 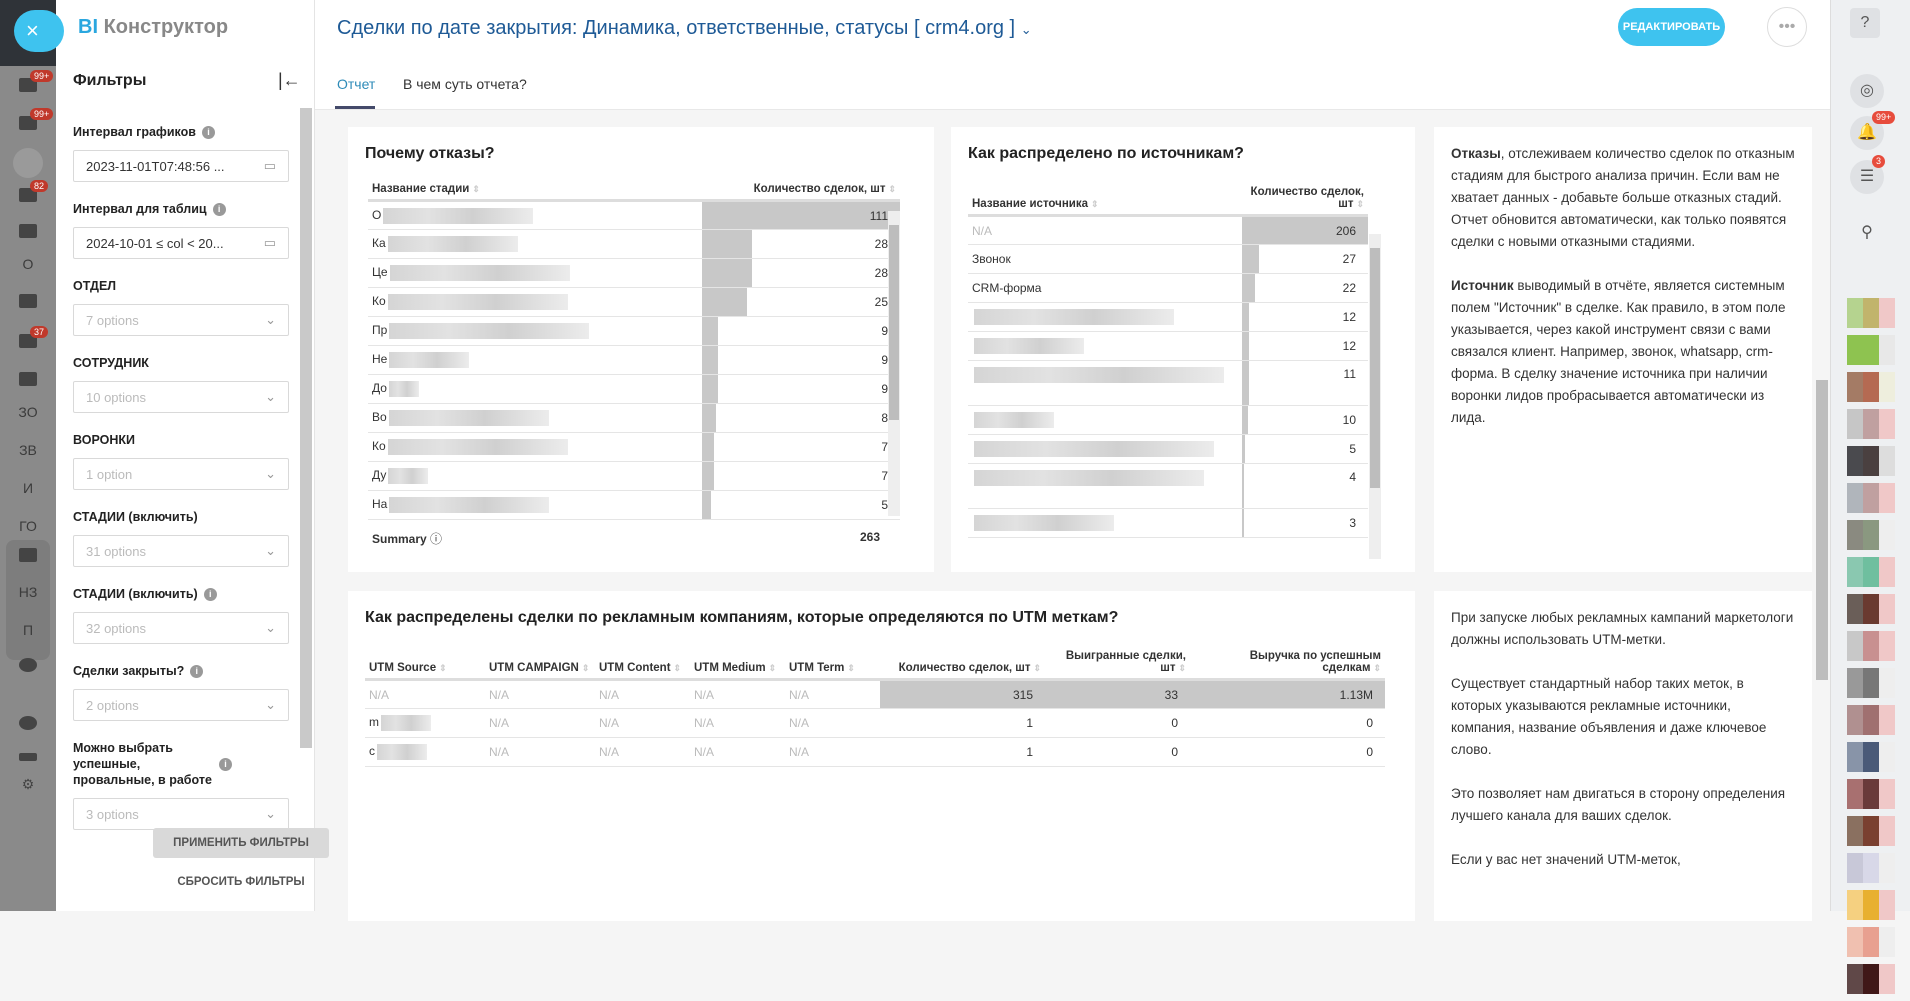 I want to click on table-row: Во 8, so click(x=634, y=418).